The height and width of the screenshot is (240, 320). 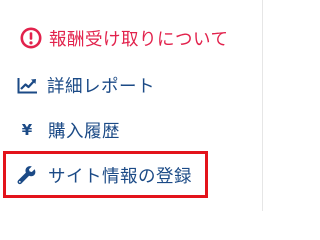 I want to click on menu-item-detailed-report: 詳細レポート, so click(x=85, y=85).